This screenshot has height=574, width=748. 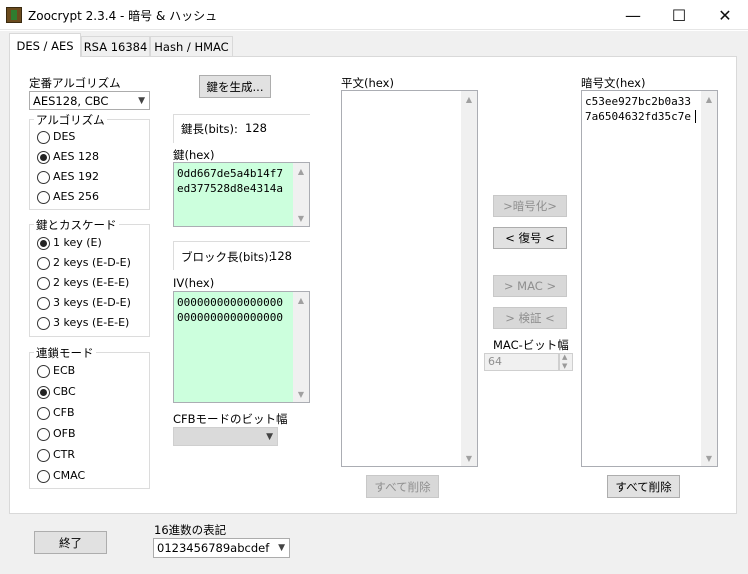 What do you see at coordinates (230, 302) in the screenshot?
I see `iv-hex-line-1: 0000000000000000` at bounding box center [230, 302].